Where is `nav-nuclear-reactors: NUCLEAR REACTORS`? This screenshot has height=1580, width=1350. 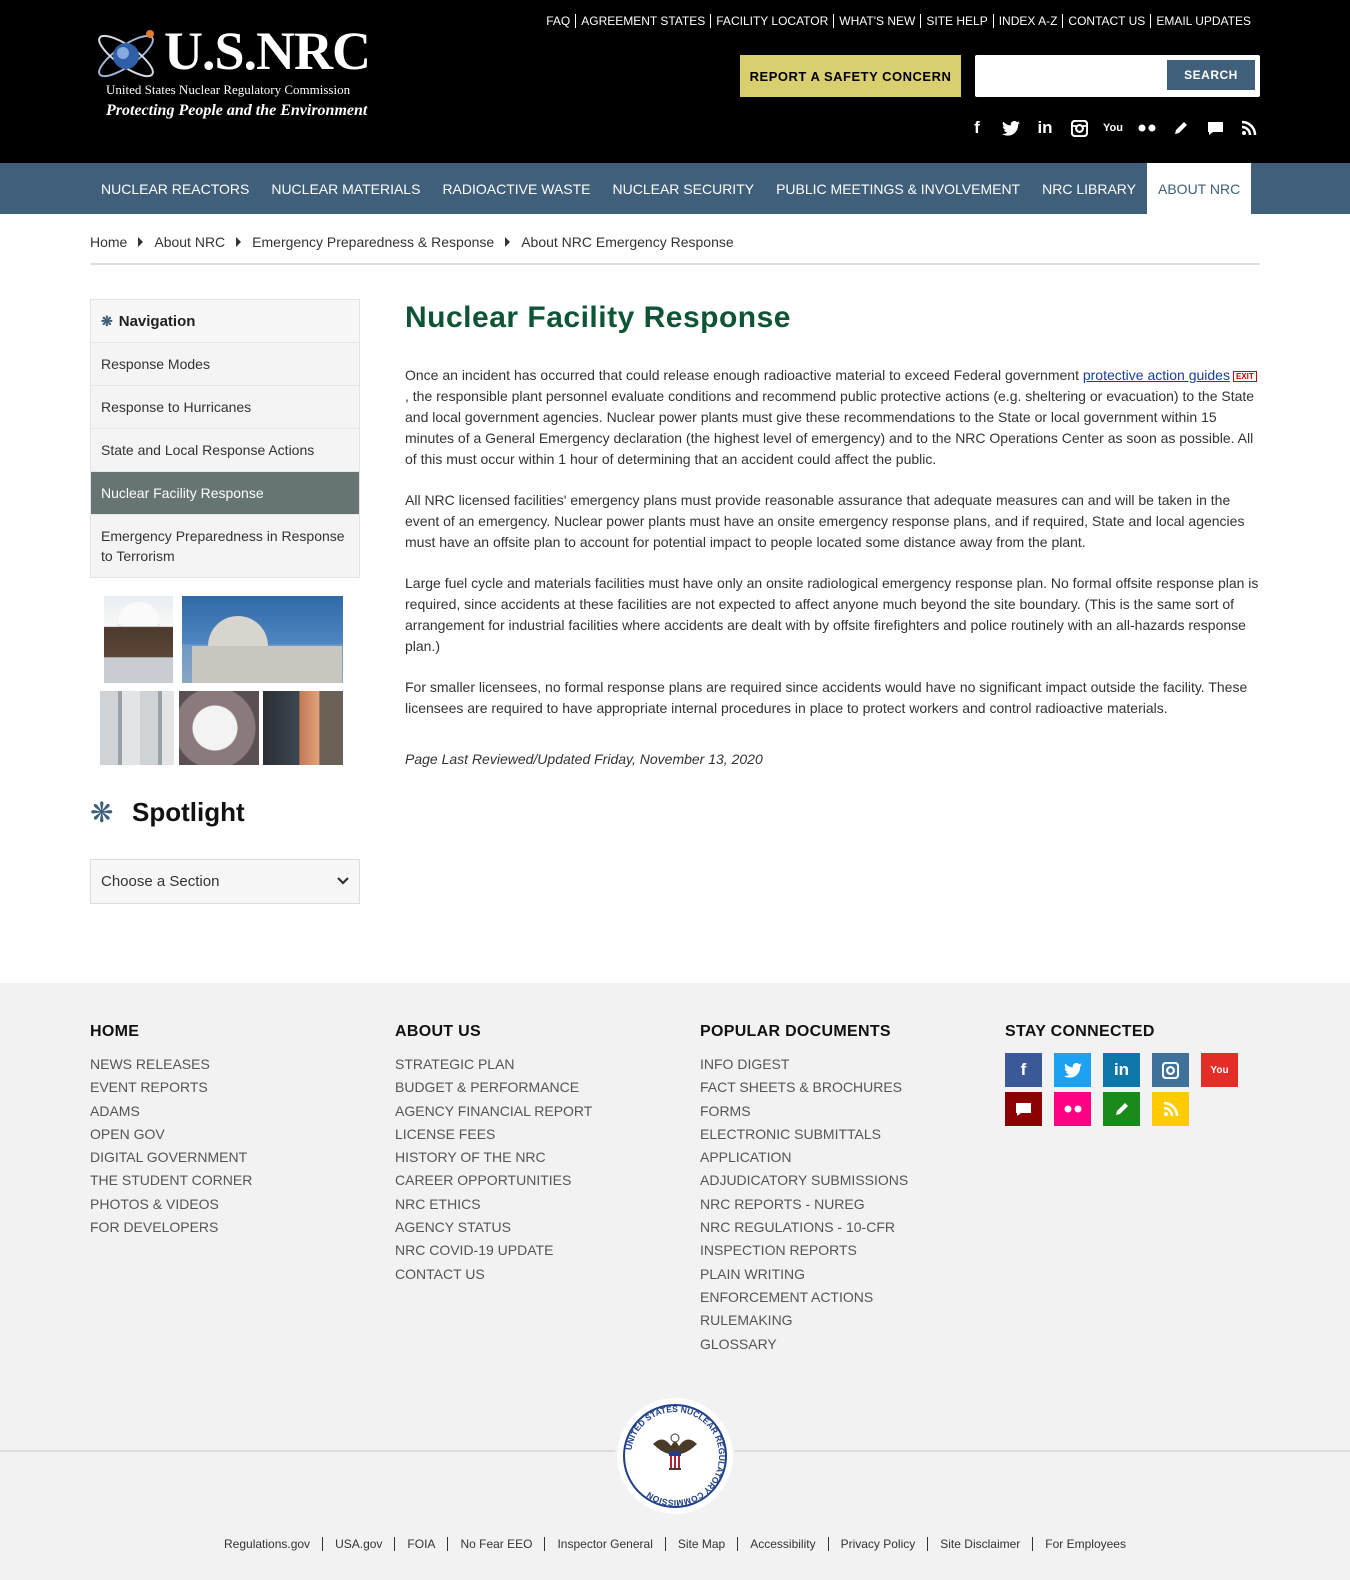
nav-nuclear-reactors: NUCLEAR REACTORS is located at coordinates (175, 188).